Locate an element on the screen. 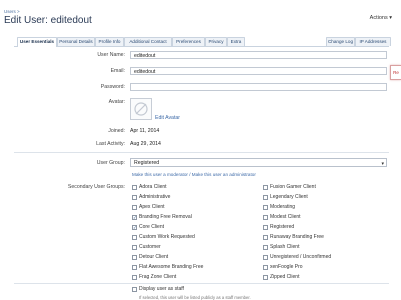  secondary-group-label: Zipped Client is located at coordinates (285, 277).